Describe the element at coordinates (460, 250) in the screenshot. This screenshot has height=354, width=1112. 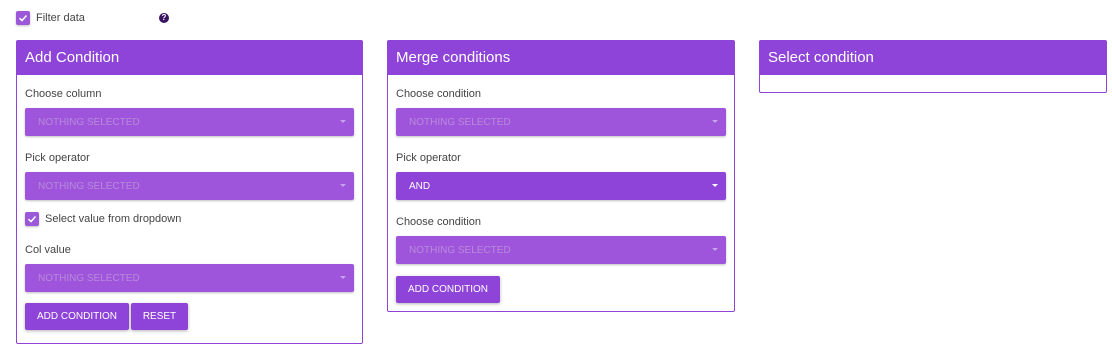
I see `choose-condition-2-value: NOTHING SELECTED` at that location.